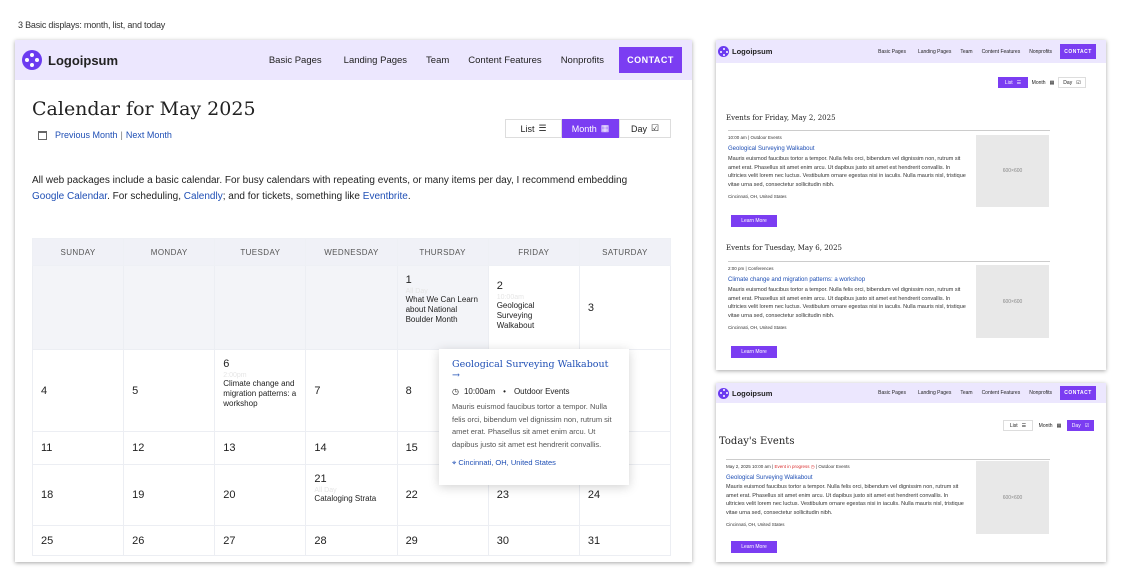 This screenshot has height=585, width=1136. I want to click on list-group-heading: Events for Tuesday, May 6, 2025, so click(784, 248).